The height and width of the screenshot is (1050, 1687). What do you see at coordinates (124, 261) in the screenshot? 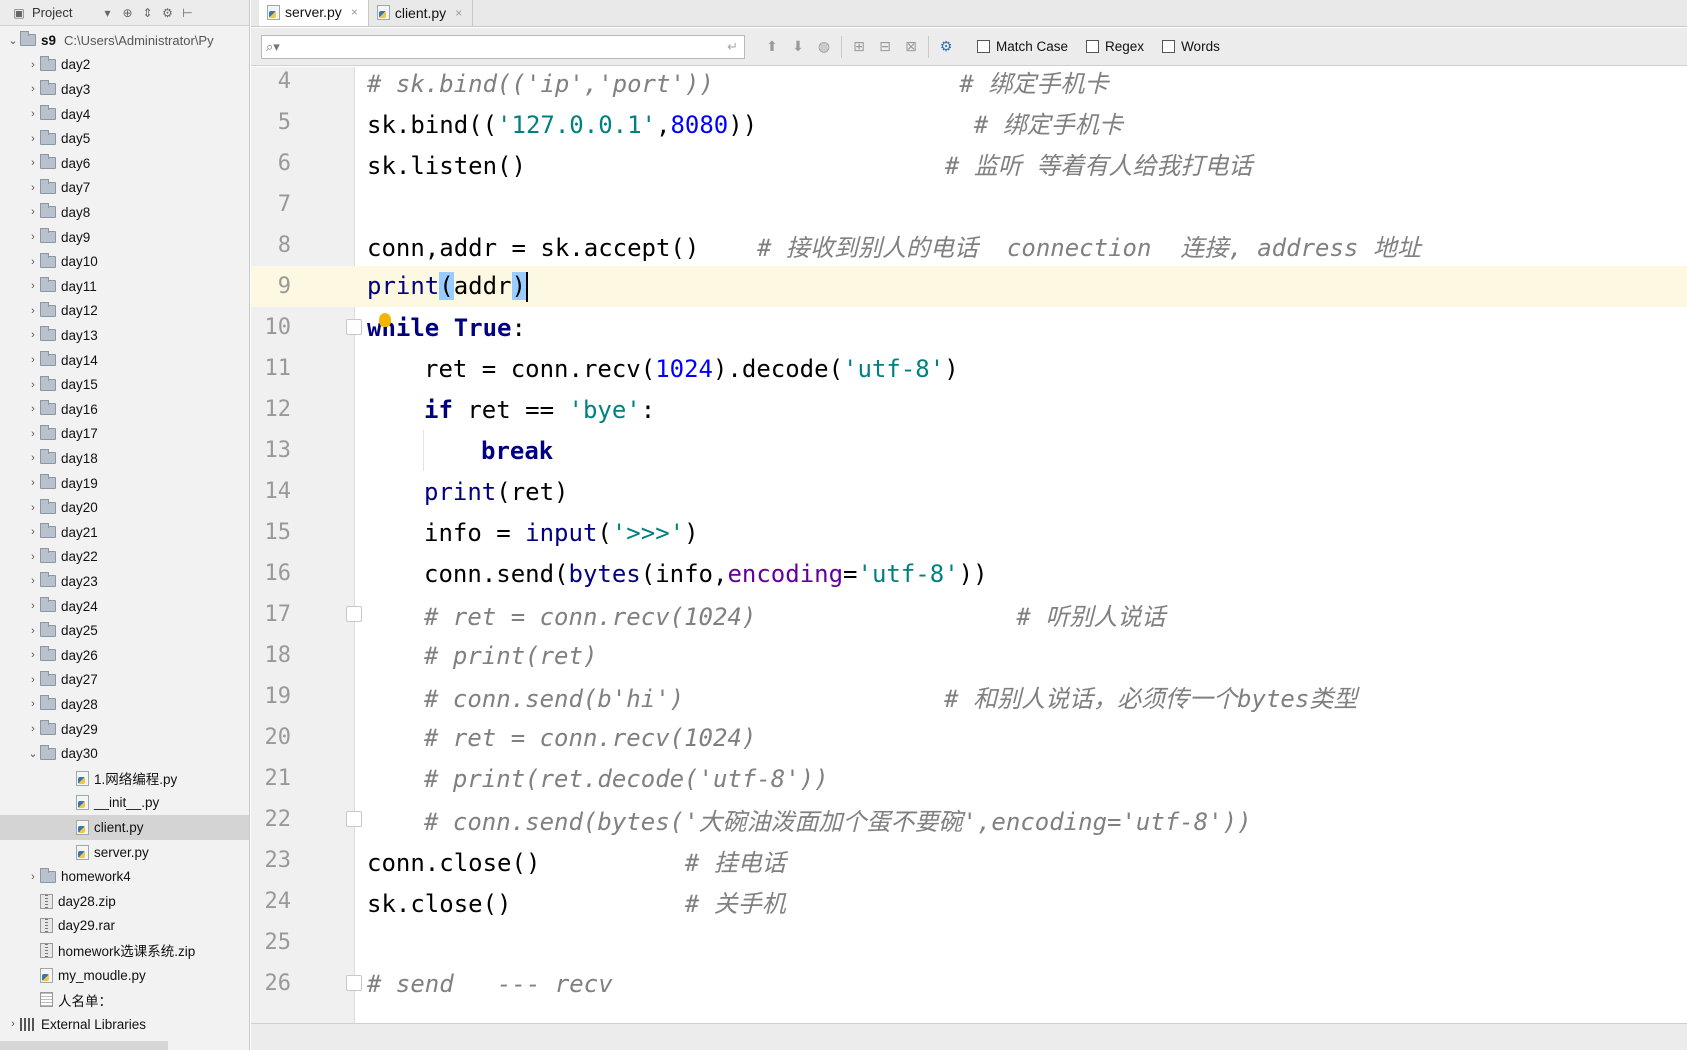
I see `tree-folder-day10: › day10` at bounding box center [124, 261].